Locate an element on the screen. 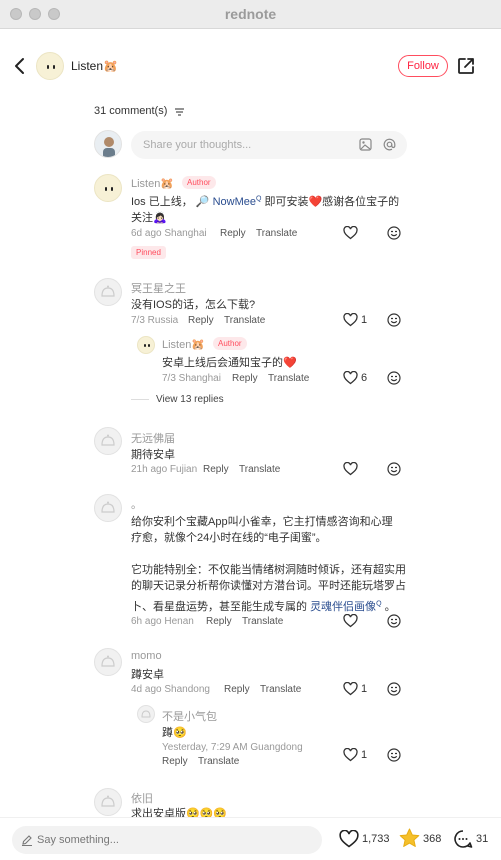 Image resolution: width=501 pixels, height=860 pixels. search-link: 灵魂伴侣画像Q is located at coordinates (345, 606).